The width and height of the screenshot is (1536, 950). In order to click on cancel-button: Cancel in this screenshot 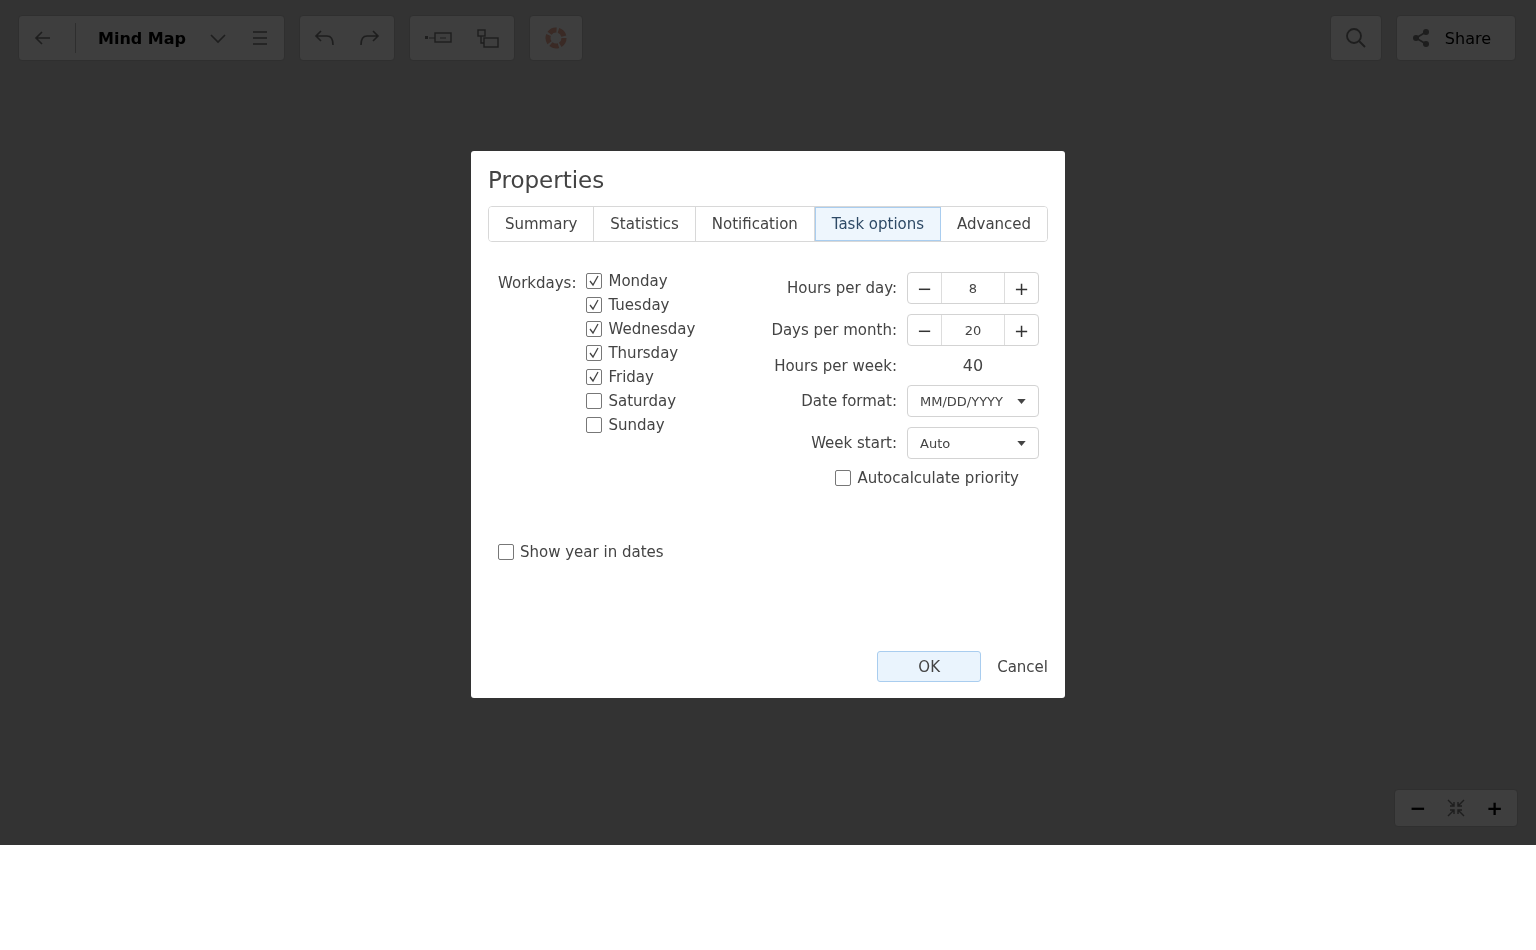, I will do `click(1022, 666)`.